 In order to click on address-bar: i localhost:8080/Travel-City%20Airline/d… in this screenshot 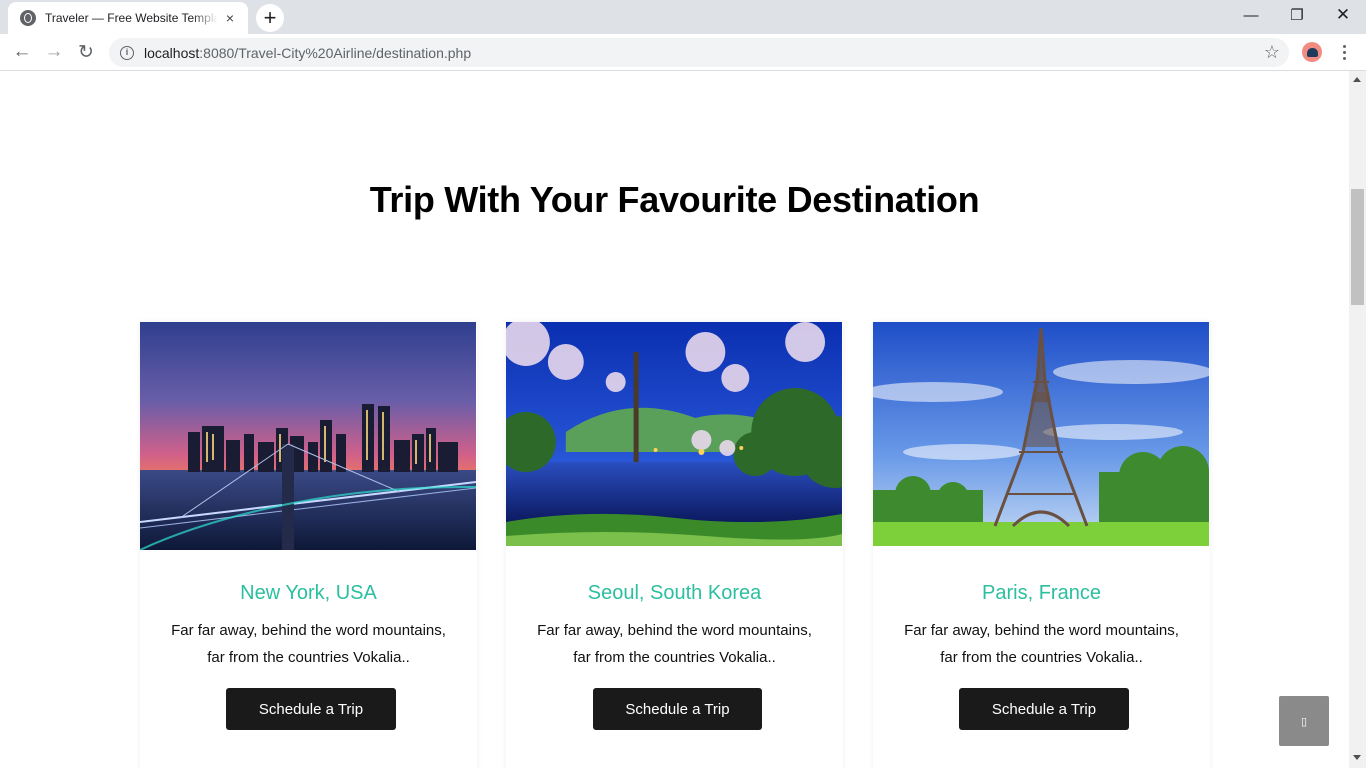, I will do `click(699, 52)`.